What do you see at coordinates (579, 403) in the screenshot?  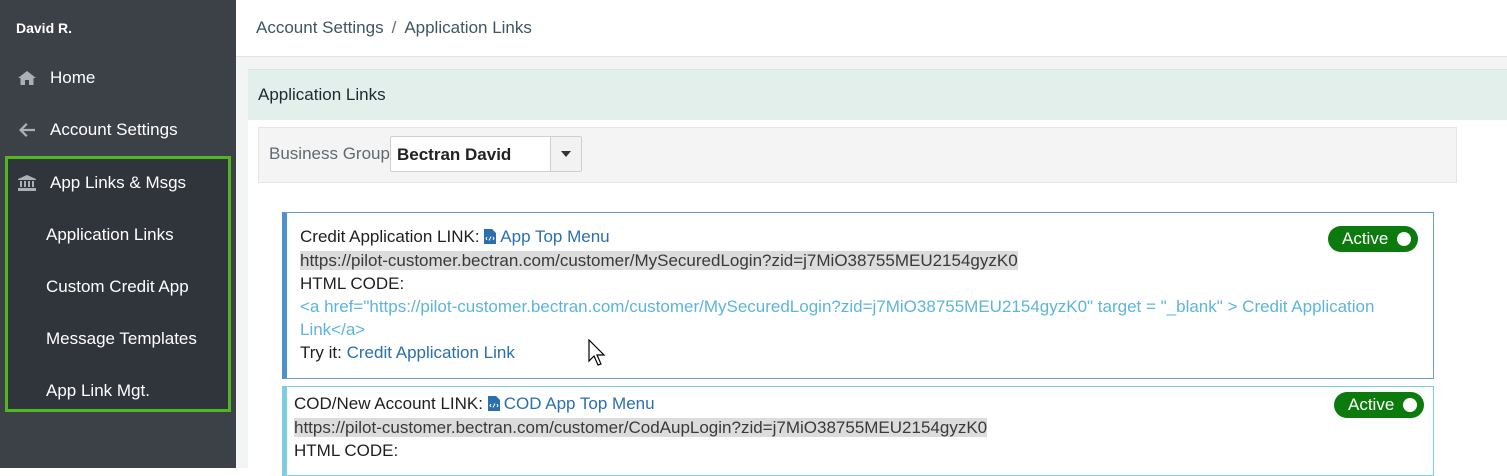 I see `cod-app-top-menu-label: COD App Top Menu` at bounding box center [579, 403].